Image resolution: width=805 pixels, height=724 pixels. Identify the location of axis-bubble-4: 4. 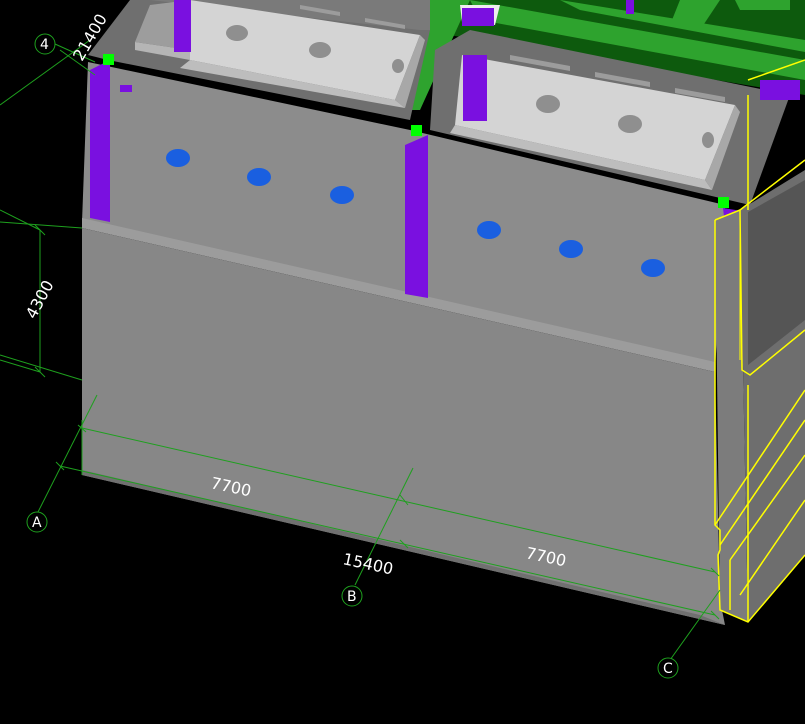
(45, 44).